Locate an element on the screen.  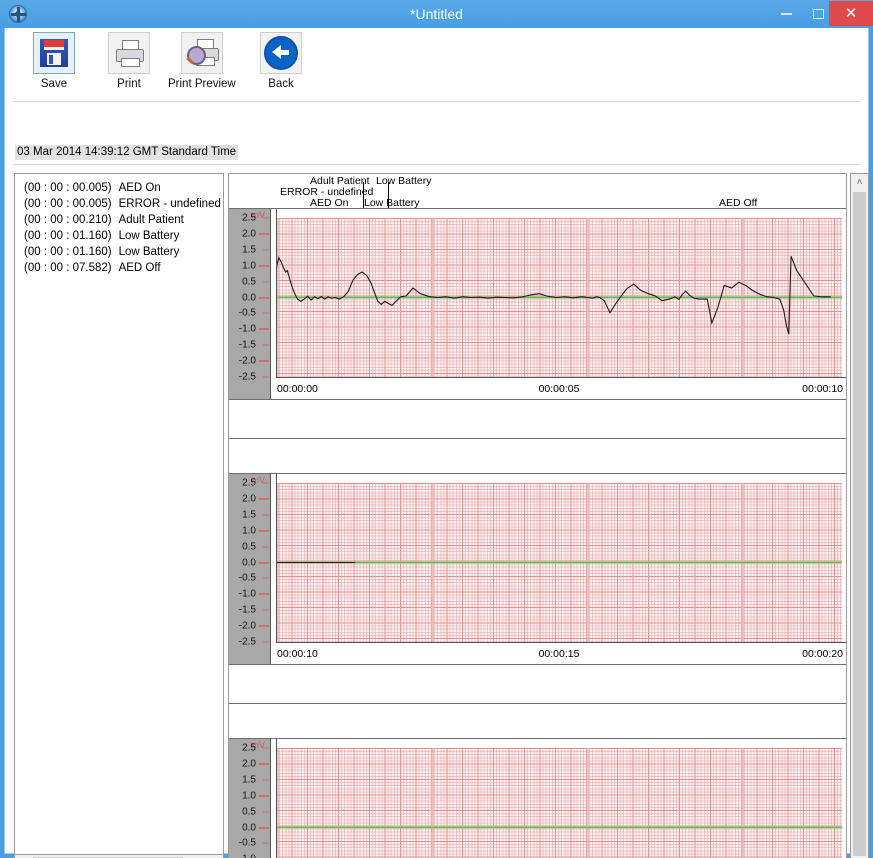
y-axis-tick-label: -2.0 is located at coordinates (247, 626).